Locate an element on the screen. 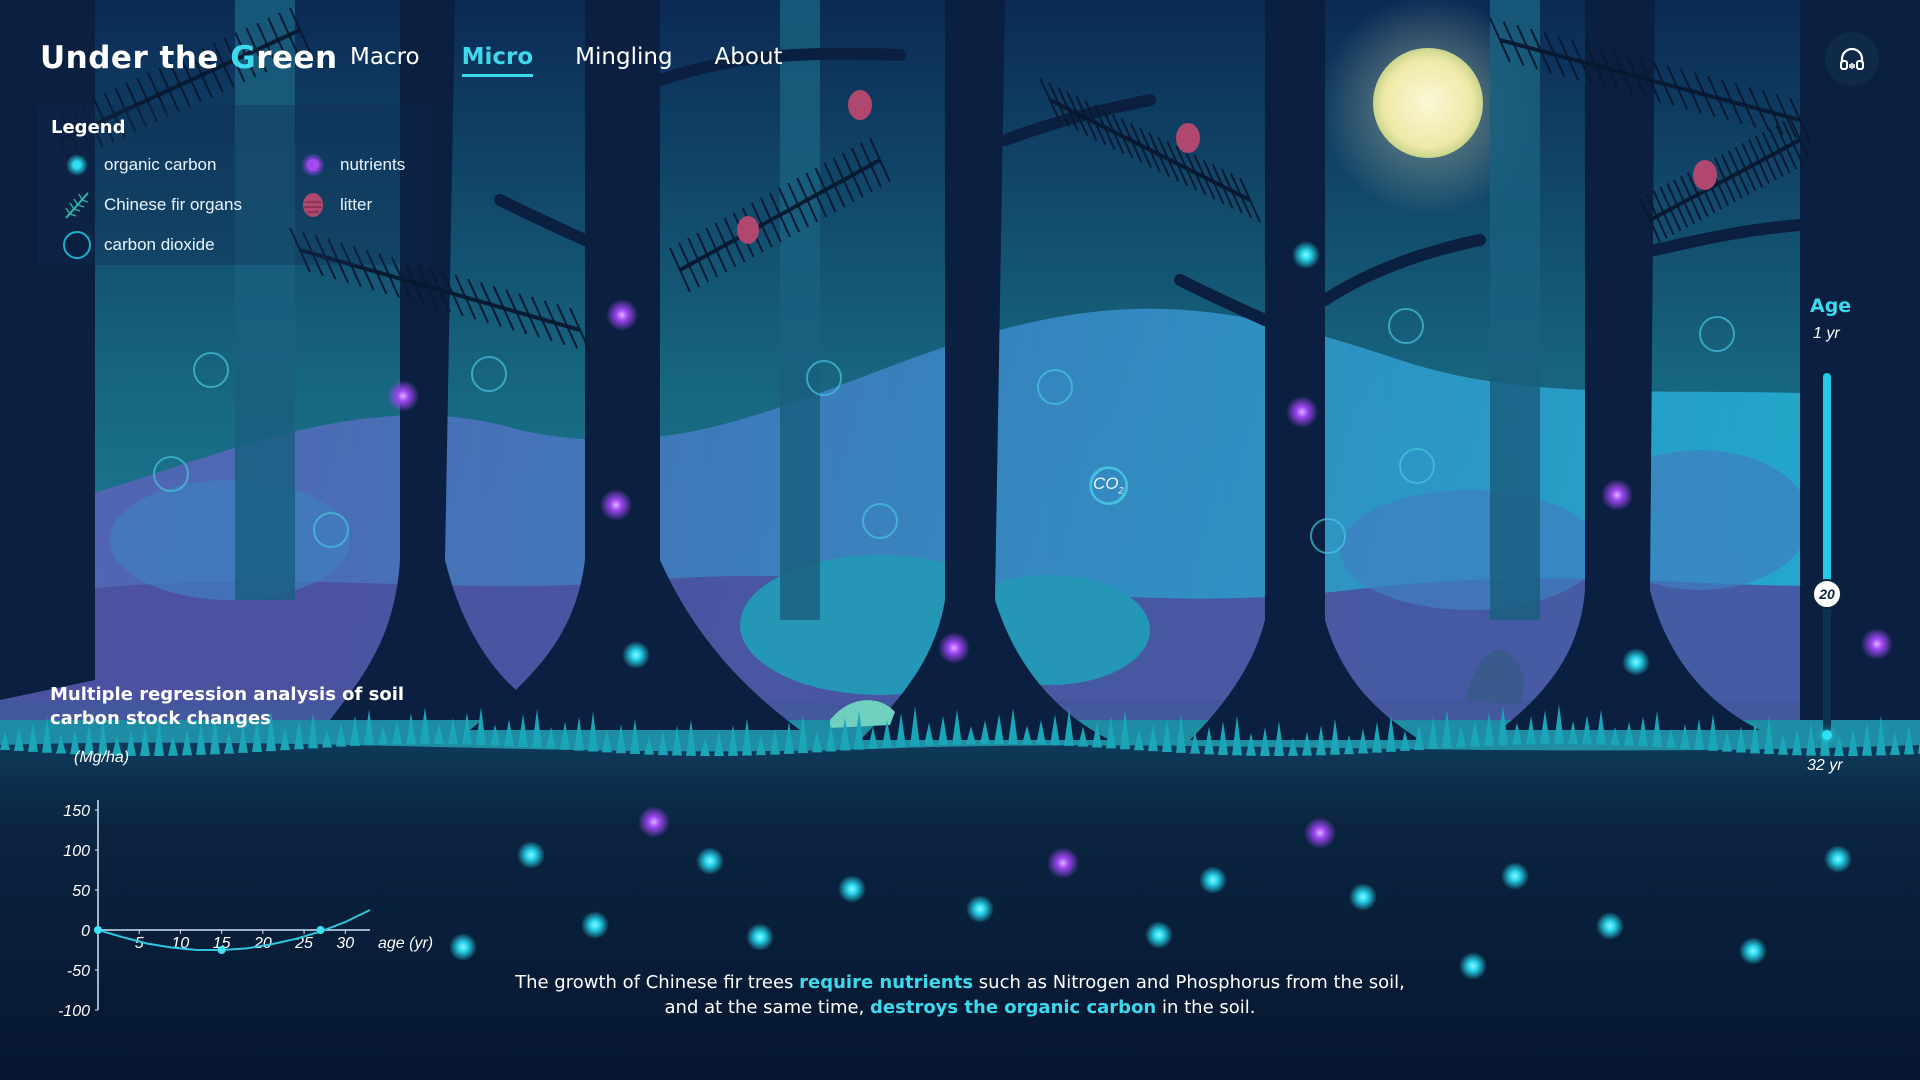 Image resolution: width=1920 pixels, height=1080 pixels. legend-item-fir-organs: Chinese fir organs is located at coordinates (152, 205).